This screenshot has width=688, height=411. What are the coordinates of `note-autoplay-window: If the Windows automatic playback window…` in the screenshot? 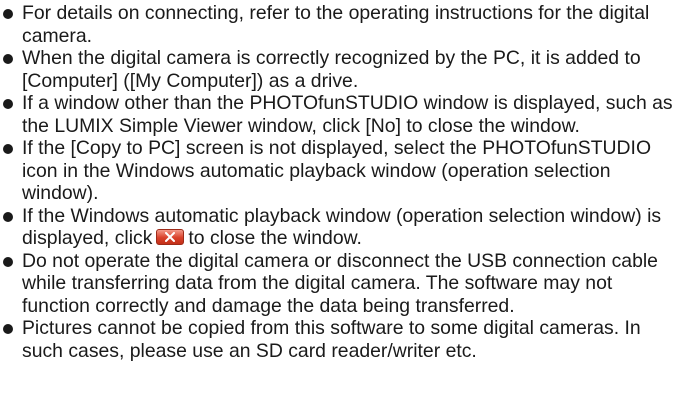 It's located at (342, 227).